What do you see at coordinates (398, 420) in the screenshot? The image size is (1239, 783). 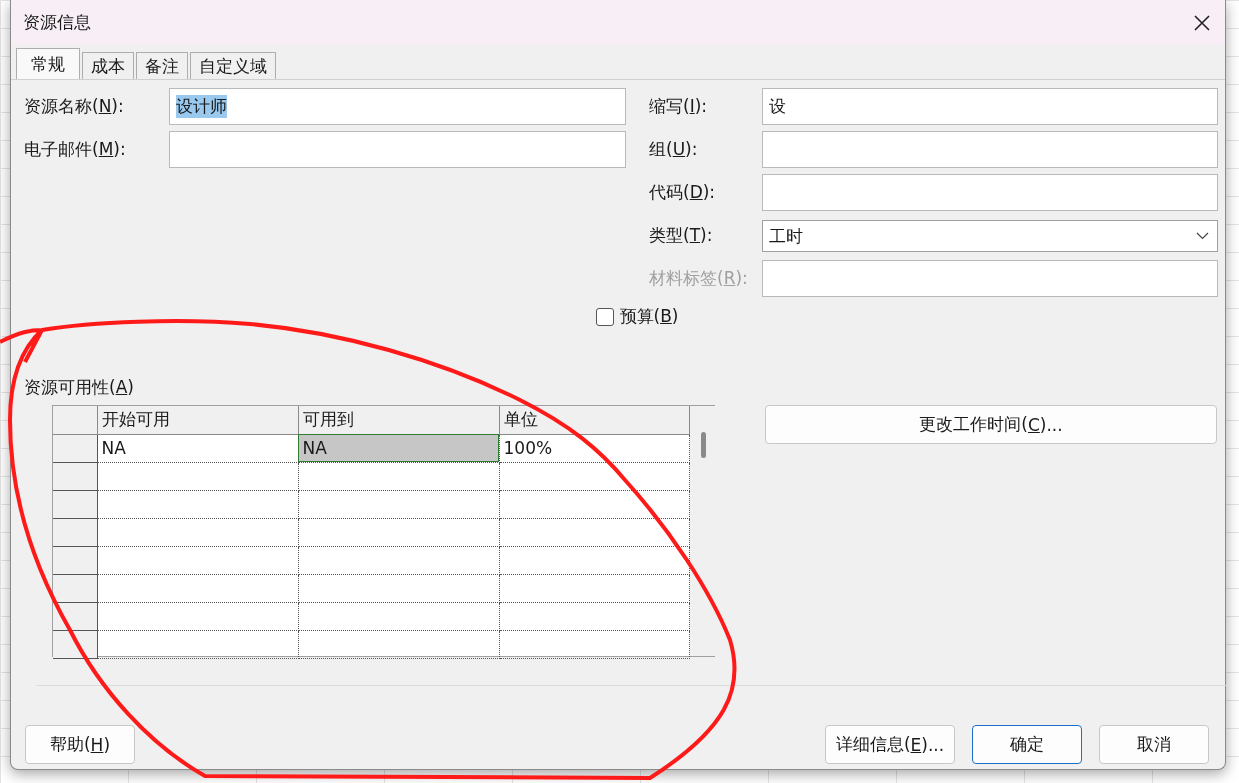 I see `column-header: 可用到` at bounding box center [398, 420].